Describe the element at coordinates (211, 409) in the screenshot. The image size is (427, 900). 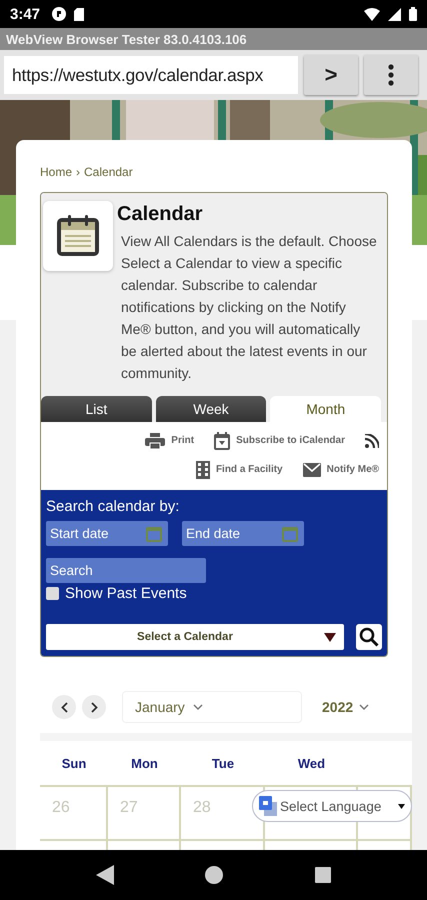
I see `view-tab: Week` at that location.